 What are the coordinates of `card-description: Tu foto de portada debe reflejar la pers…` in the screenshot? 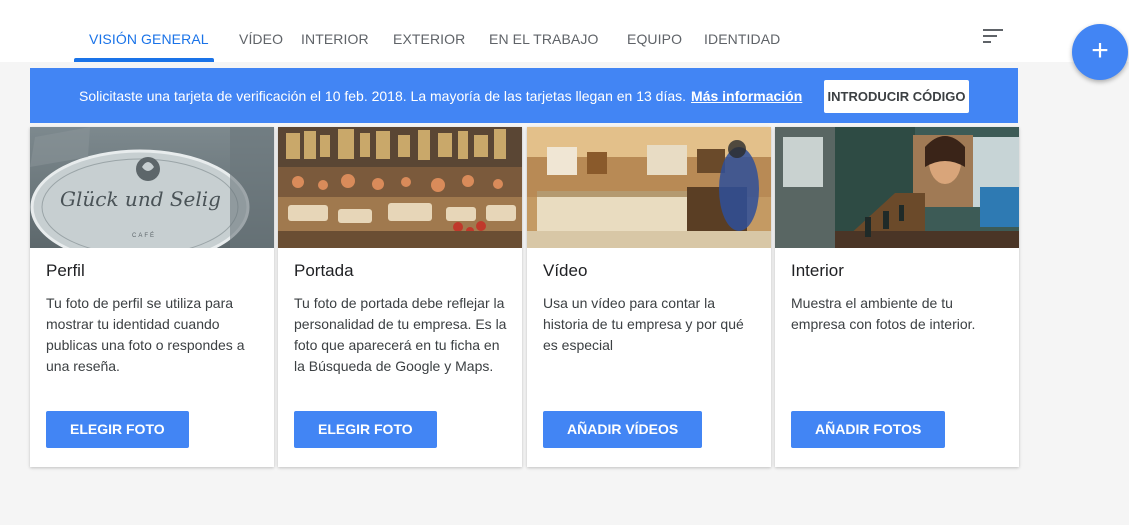 It's located at (400, 334).